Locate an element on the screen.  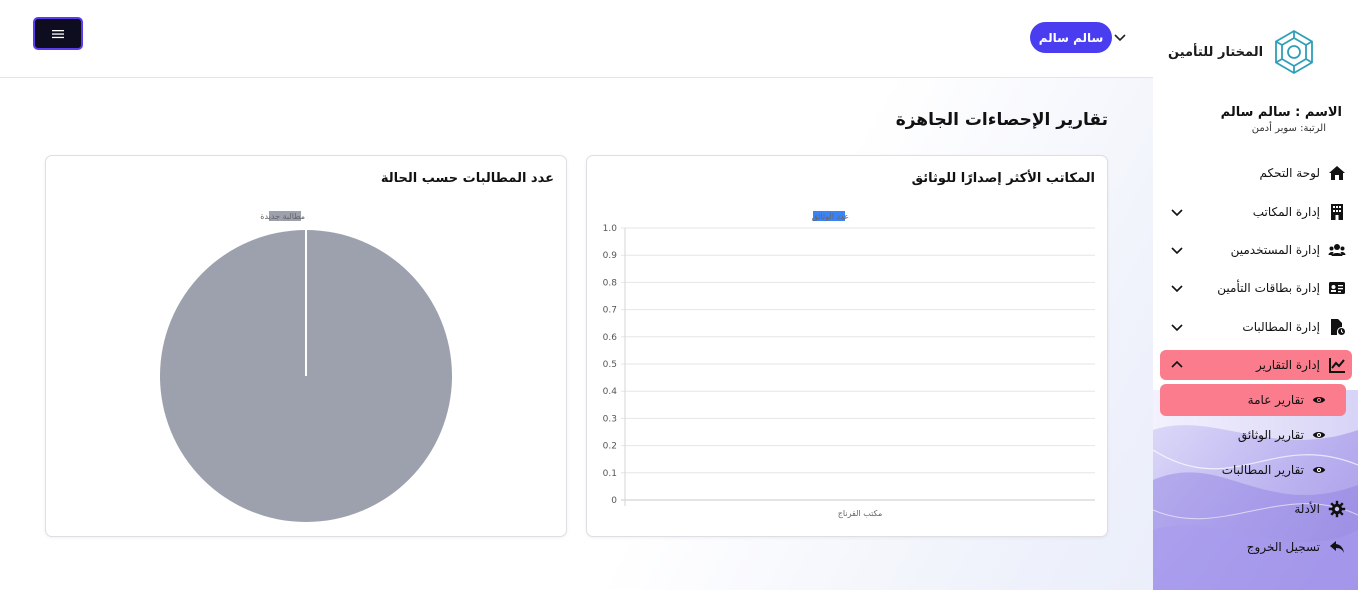
sidebar-item-claims: إدارة المطالبات is located at coordinates (1256, 327).